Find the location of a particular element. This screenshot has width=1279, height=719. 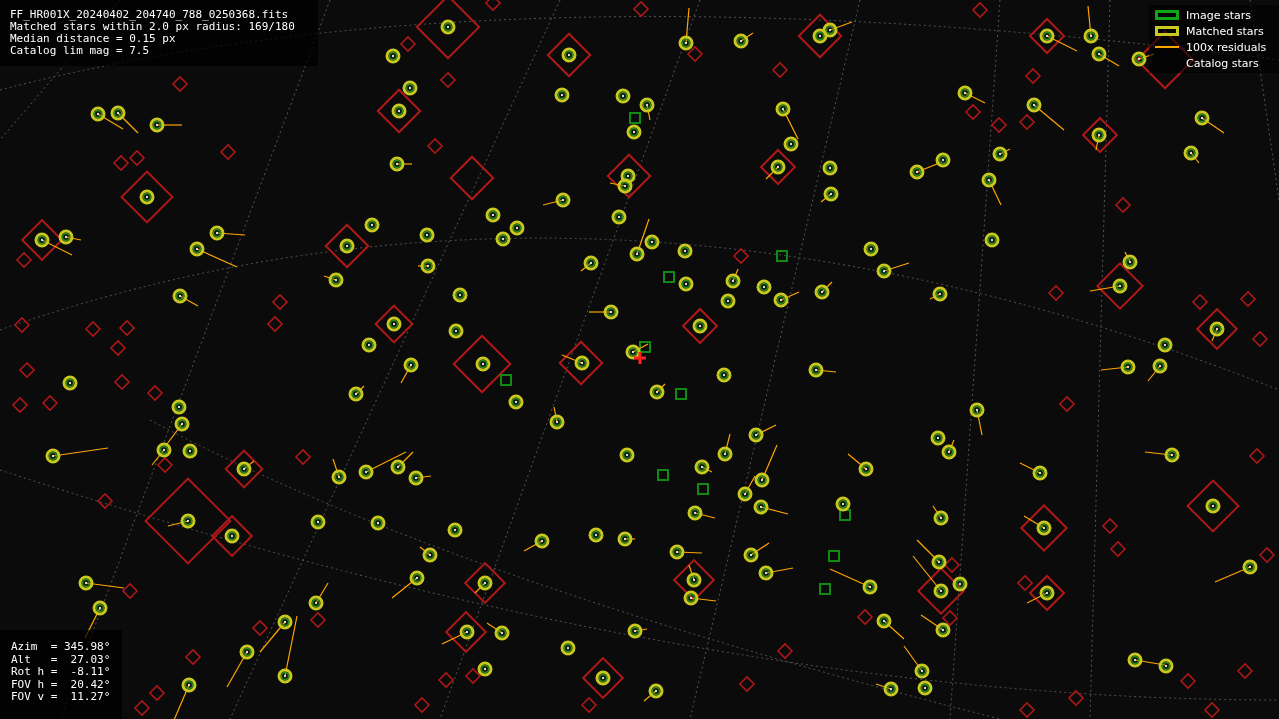

info-line: Catalog lim mag = 7.5 is located at coordinates (80, 51).